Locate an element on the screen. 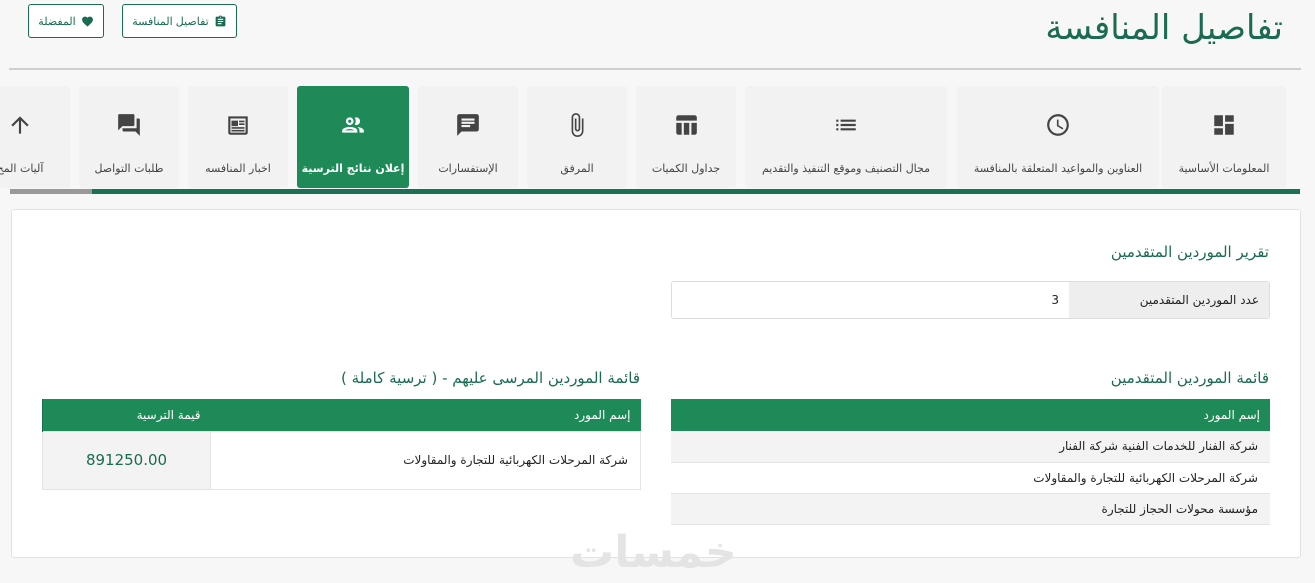  tab-label: طلبات التواصل is located at coordinates (129, 168).